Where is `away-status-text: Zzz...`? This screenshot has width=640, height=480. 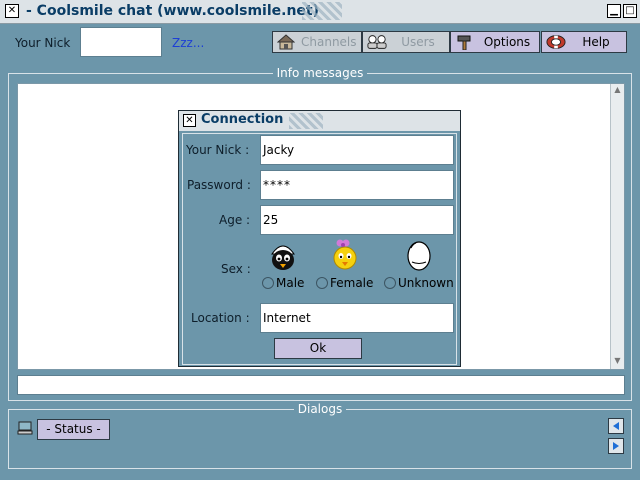
away-status-text: Zzz... is located at coordinates (188, 43).